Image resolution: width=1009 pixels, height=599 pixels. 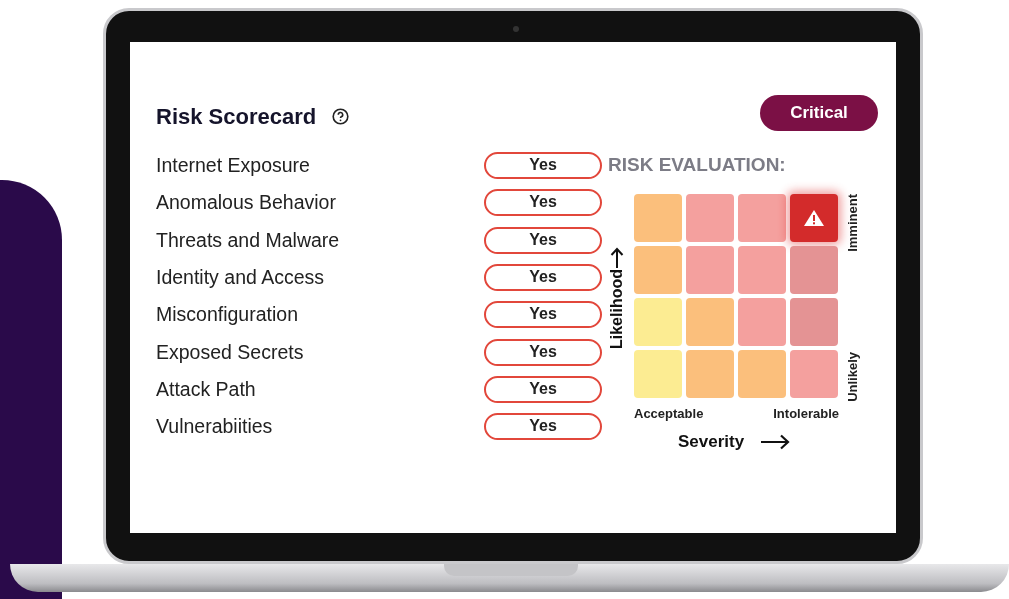 I want to click on factor-label: Attack Path, so click(x=206, y=389).